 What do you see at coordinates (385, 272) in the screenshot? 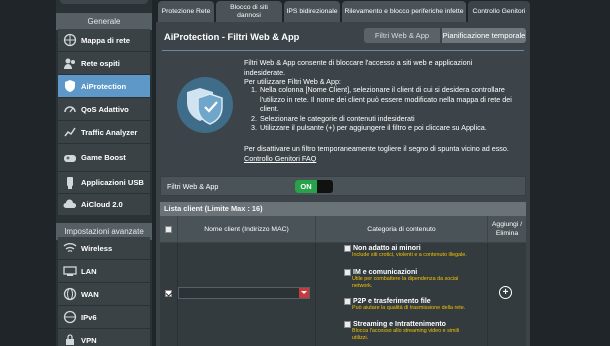
I see `category-name: IM e comunicazioni` at bounding box center [385, 272].